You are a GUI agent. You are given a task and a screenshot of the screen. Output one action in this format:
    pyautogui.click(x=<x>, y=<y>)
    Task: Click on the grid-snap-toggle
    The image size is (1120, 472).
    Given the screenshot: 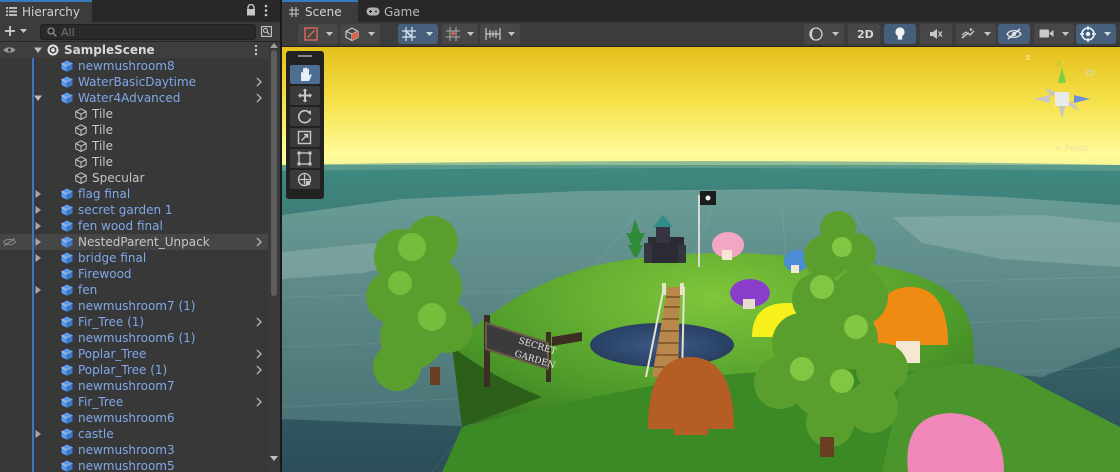 What is the action you would take?
    pyautogui.click(x=418, y=34)
    